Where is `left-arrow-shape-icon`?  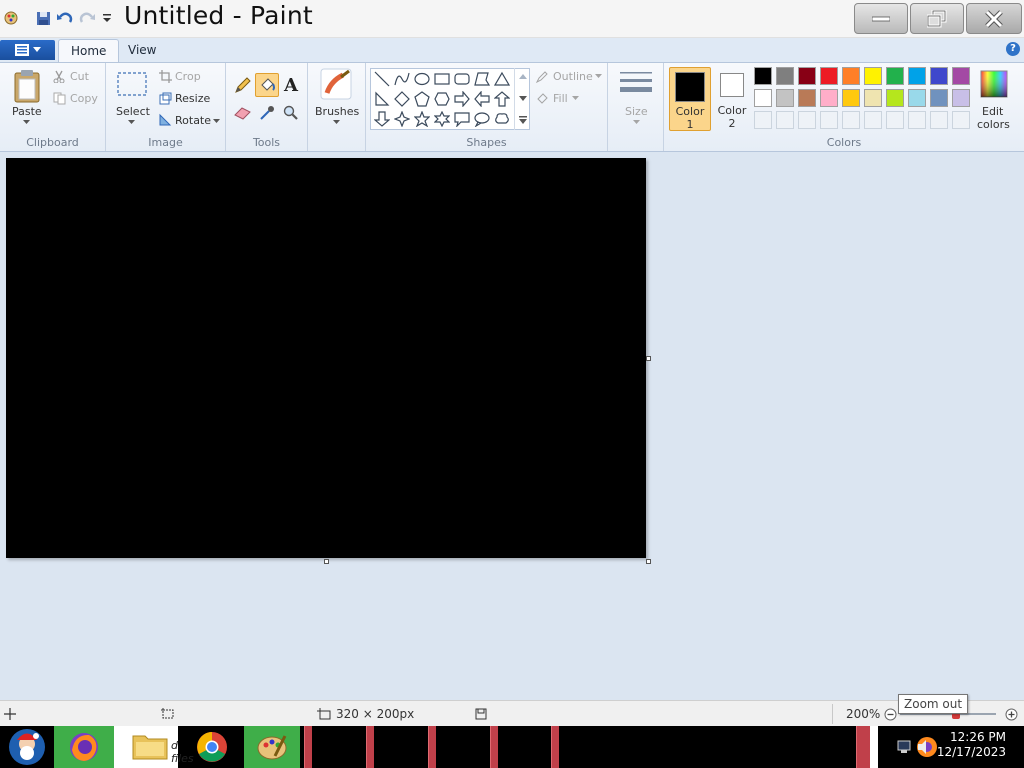 left-arrow-shape-icon is located at coordinates (481, 98).